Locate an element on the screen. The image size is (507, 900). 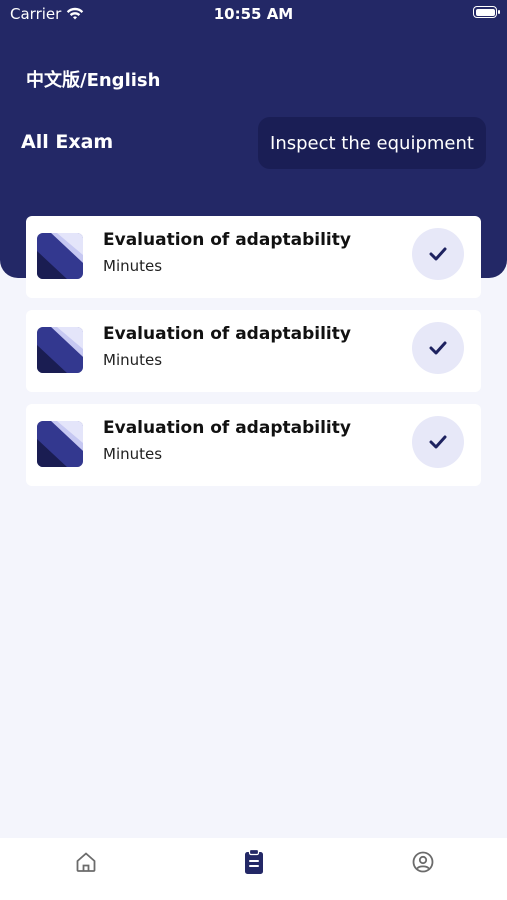
inspect-equipment-button: Inspect the equipment is located at coordinates (372, 143).